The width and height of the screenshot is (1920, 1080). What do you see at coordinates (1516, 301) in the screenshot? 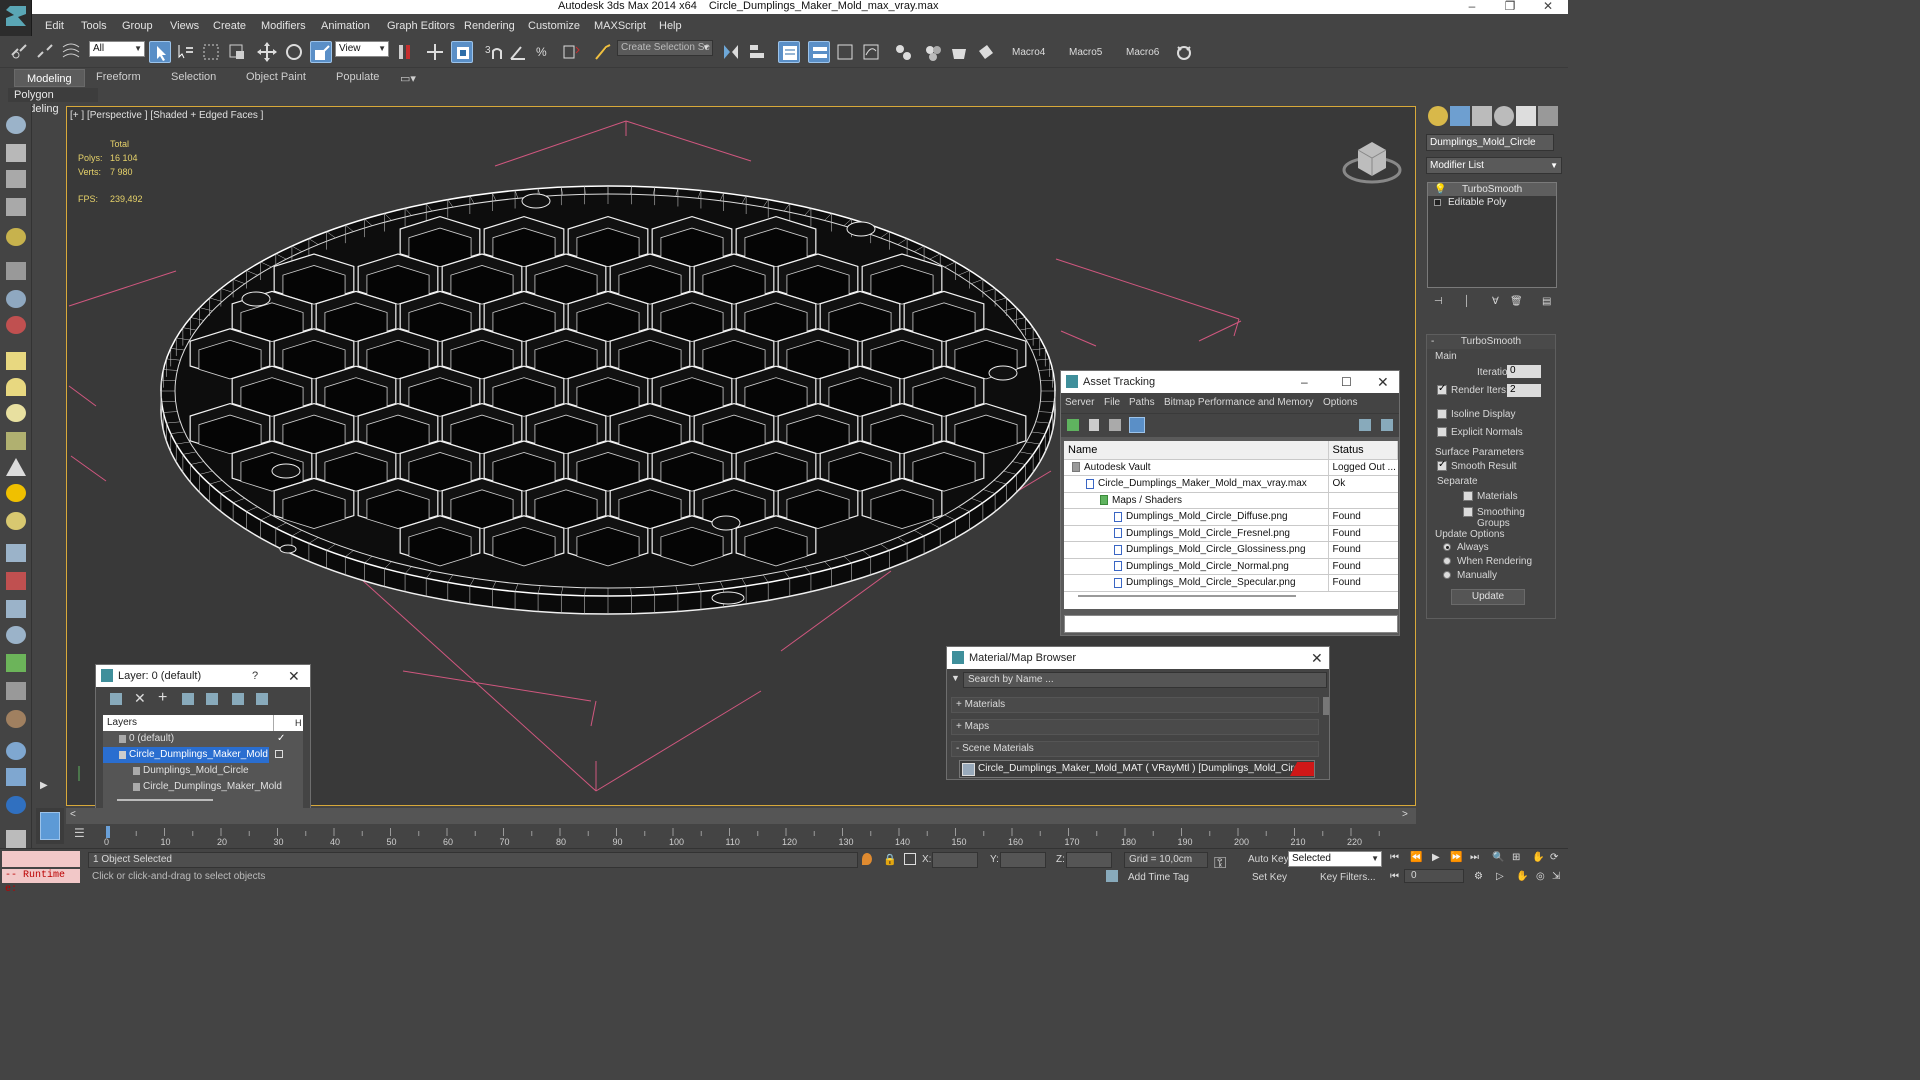
I see `remove-modifier-icon: 🗑` at bounding box center [1516, 301].